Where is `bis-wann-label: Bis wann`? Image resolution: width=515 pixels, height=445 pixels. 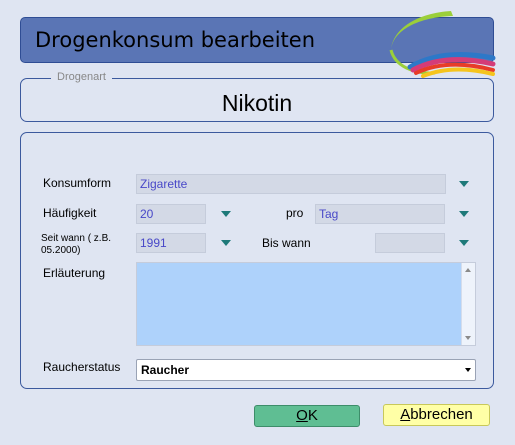
bis-wann-label: Bis wann is located at coordinates (286, 243).